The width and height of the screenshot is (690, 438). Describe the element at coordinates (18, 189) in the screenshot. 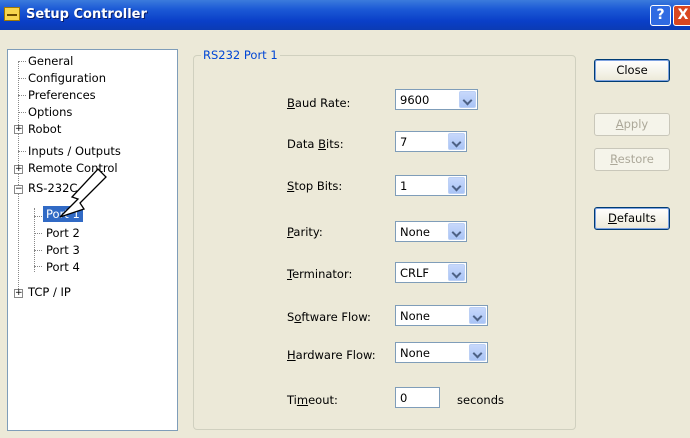

I see `collapse-rs232c-icon: −` at that location.